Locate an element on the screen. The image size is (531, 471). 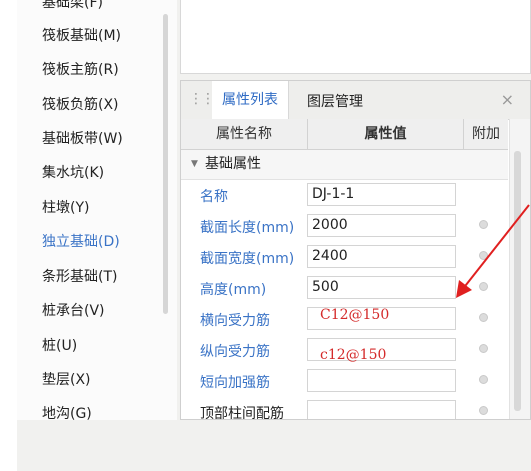
nav-item-trench: 地沟(G) is located at coordinates (67, 411).